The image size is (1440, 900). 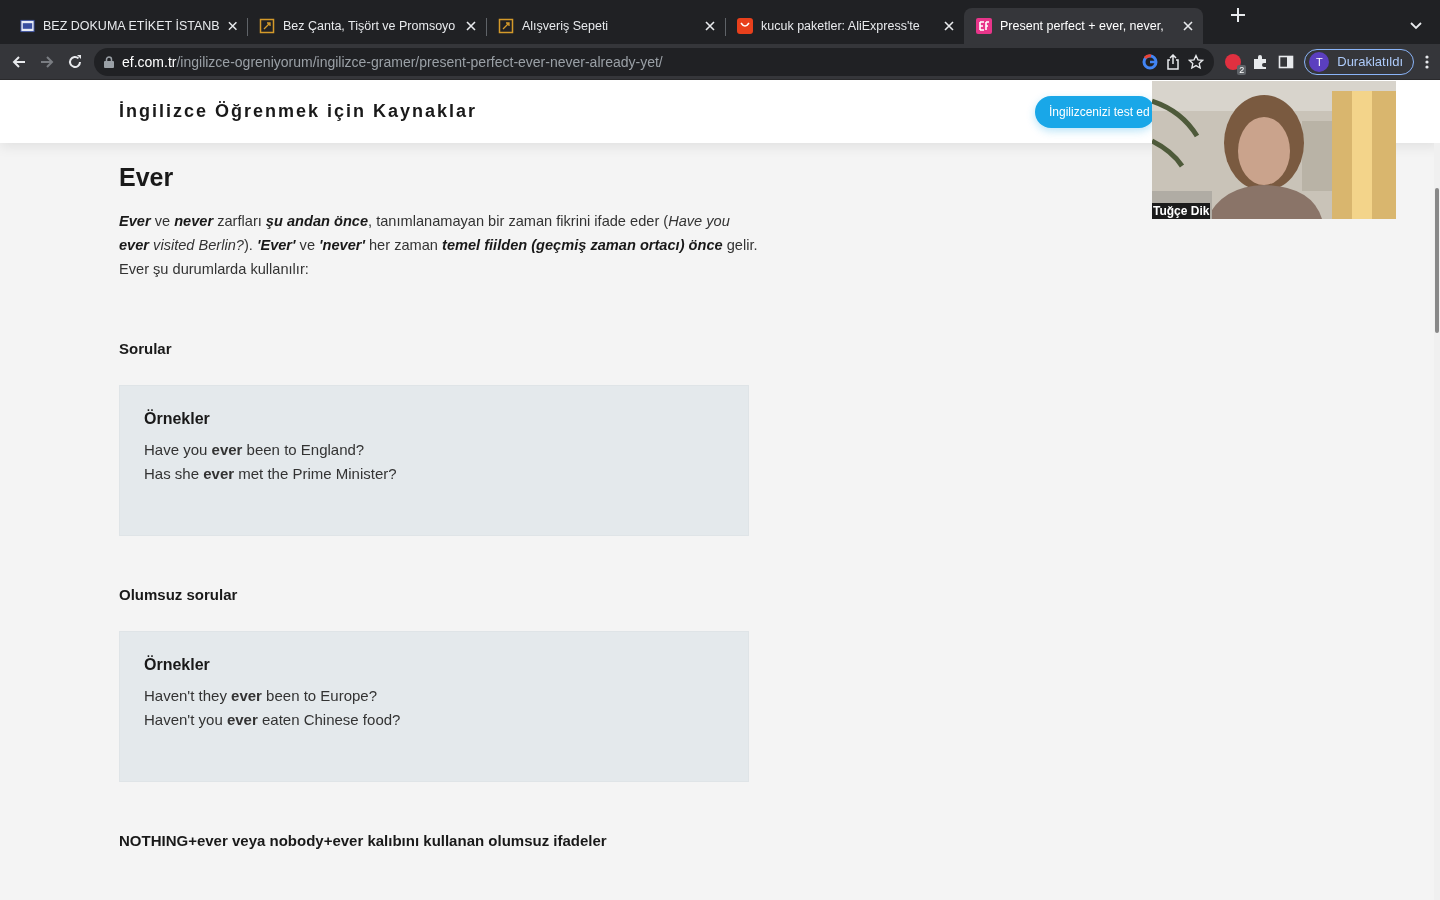 I want to click on example-sentence: Haven't they ever been to Europe?, so click(x=261, y=696).